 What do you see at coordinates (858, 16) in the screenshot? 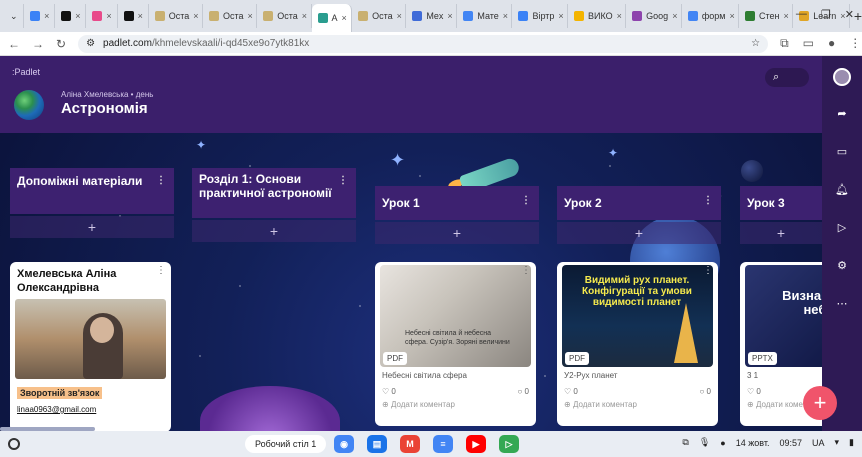
I see `new-tab-button: +` at bounding box center [858, 16].